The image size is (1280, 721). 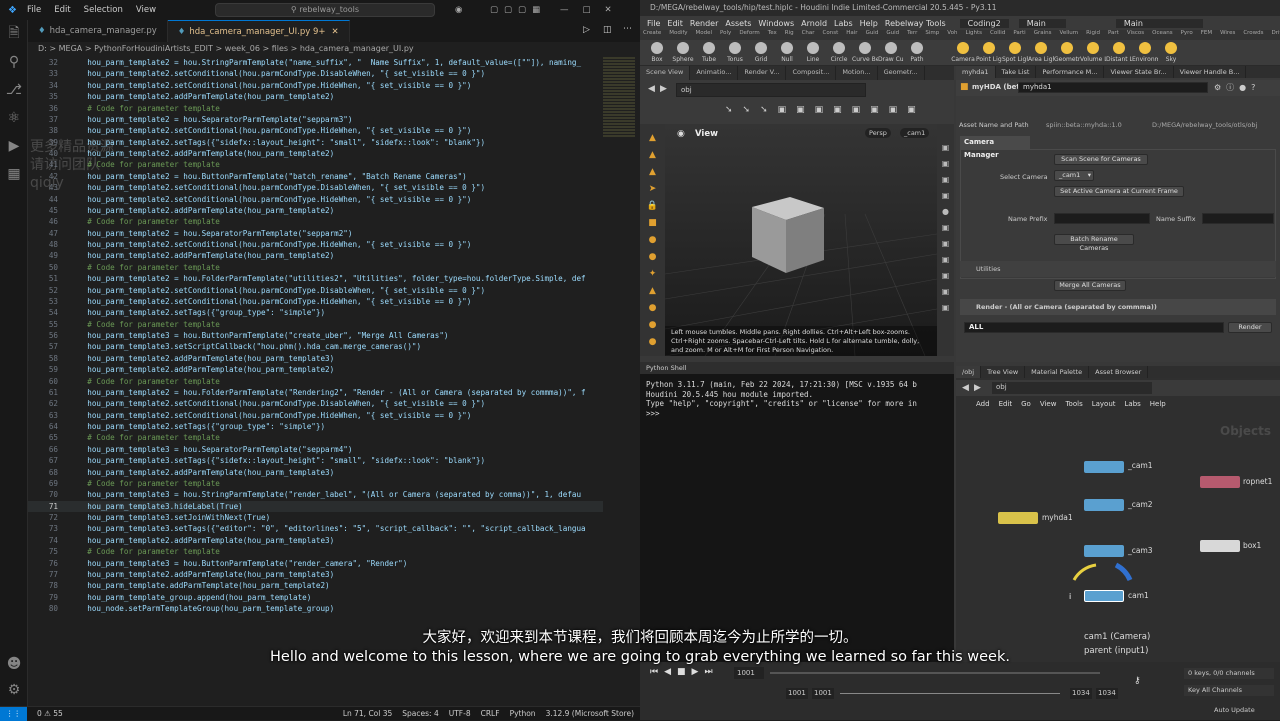 I want to click on shelf-tool: Tube, so click(x=709, y=52).